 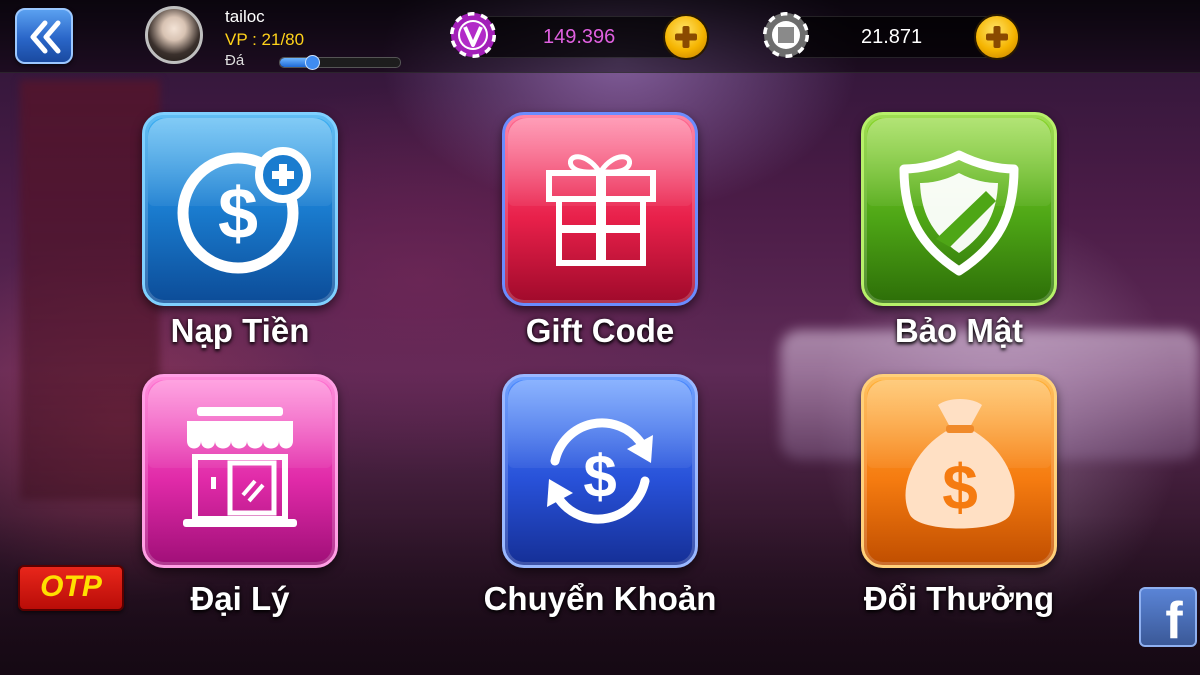 I want to click on gift-code-button, so click(x=600, y=209).